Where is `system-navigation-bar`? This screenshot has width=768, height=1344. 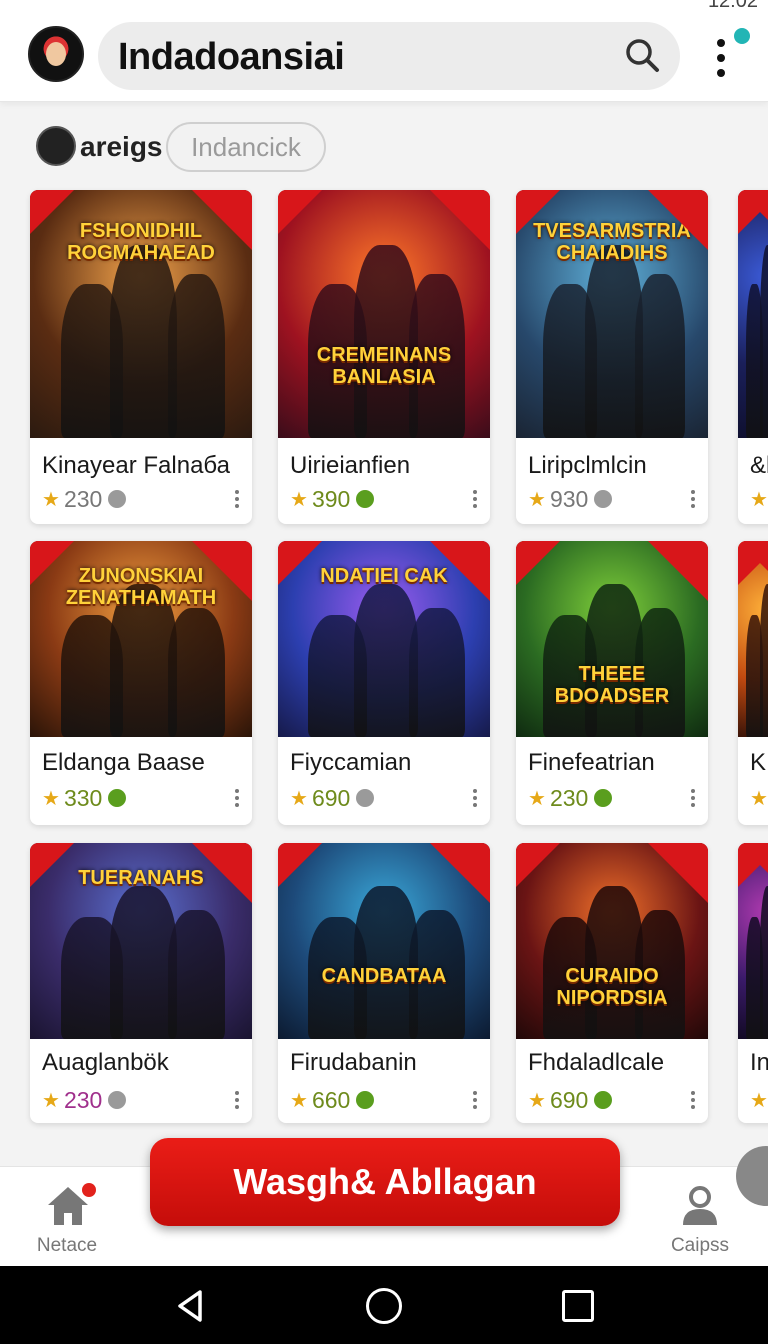
system-navigation-bar is located at coordinates (384, 1305).